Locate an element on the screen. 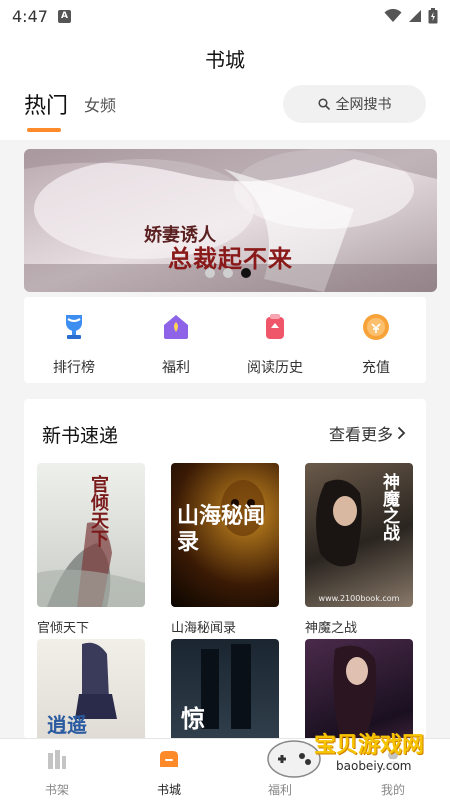 This screenshot has height=800, width=450. book-cover is located at coordinates (359, 689).